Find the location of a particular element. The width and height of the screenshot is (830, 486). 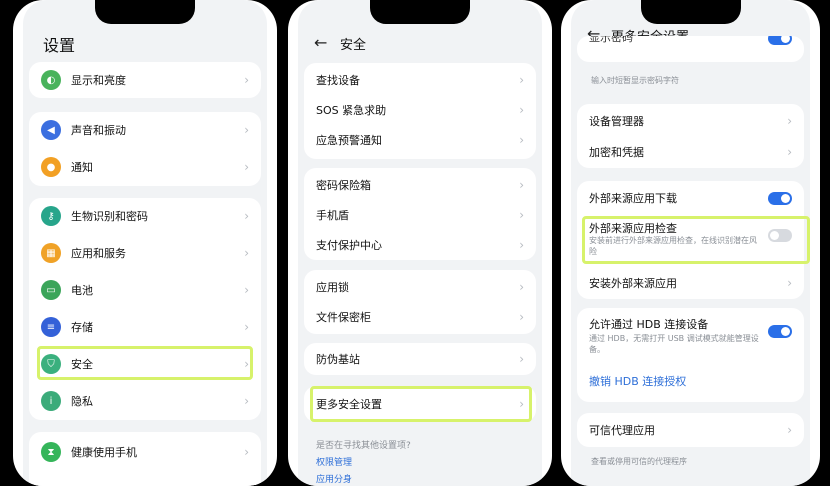

security-item-file-safe: 文件保密柜 › is located at coordinates (420, 317).